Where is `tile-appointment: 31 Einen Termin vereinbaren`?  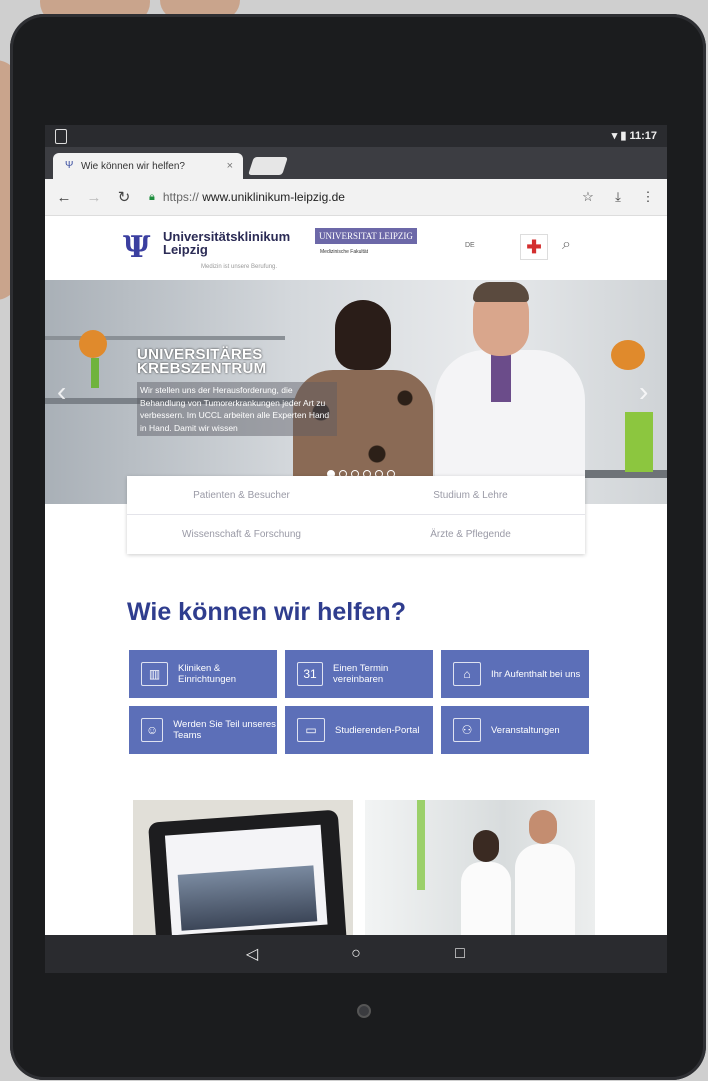
tile-appointment: 31 Einen Termin vereinbaren is located at coordinates (359, 674).